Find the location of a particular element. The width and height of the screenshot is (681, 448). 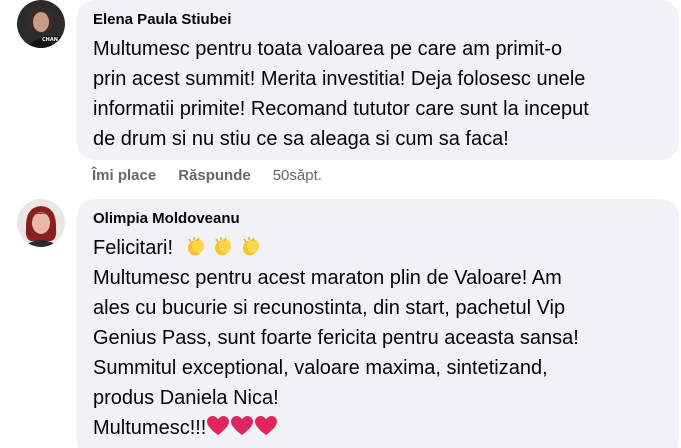

reply-button: Răspunde is located at coordinates (214, 175).